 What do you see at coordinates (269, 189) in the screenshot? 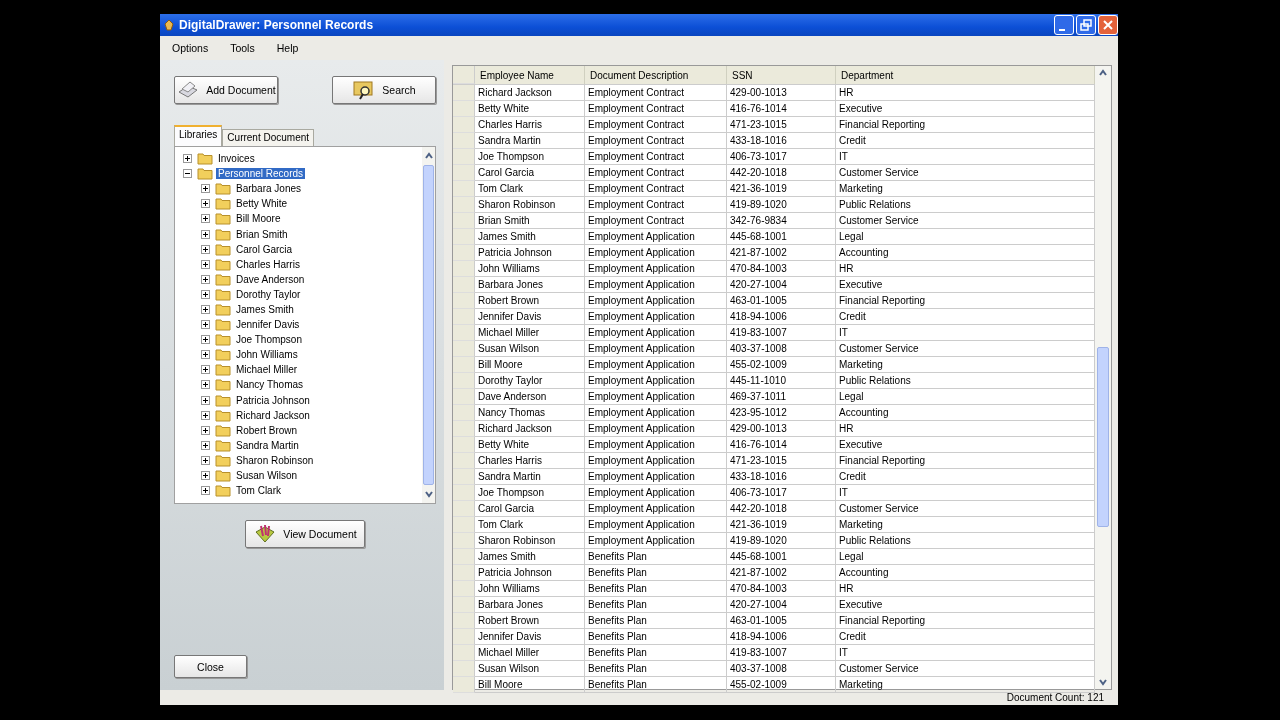
I see `tree-item: Barbara Jones` at bounding box center [269, 189].